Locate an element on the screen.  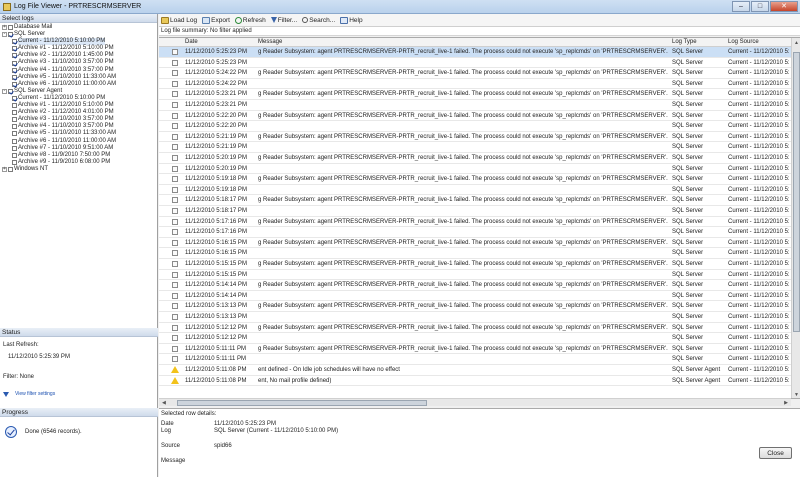
tree-item: + Database Mail is located at coordinates (78, 27).